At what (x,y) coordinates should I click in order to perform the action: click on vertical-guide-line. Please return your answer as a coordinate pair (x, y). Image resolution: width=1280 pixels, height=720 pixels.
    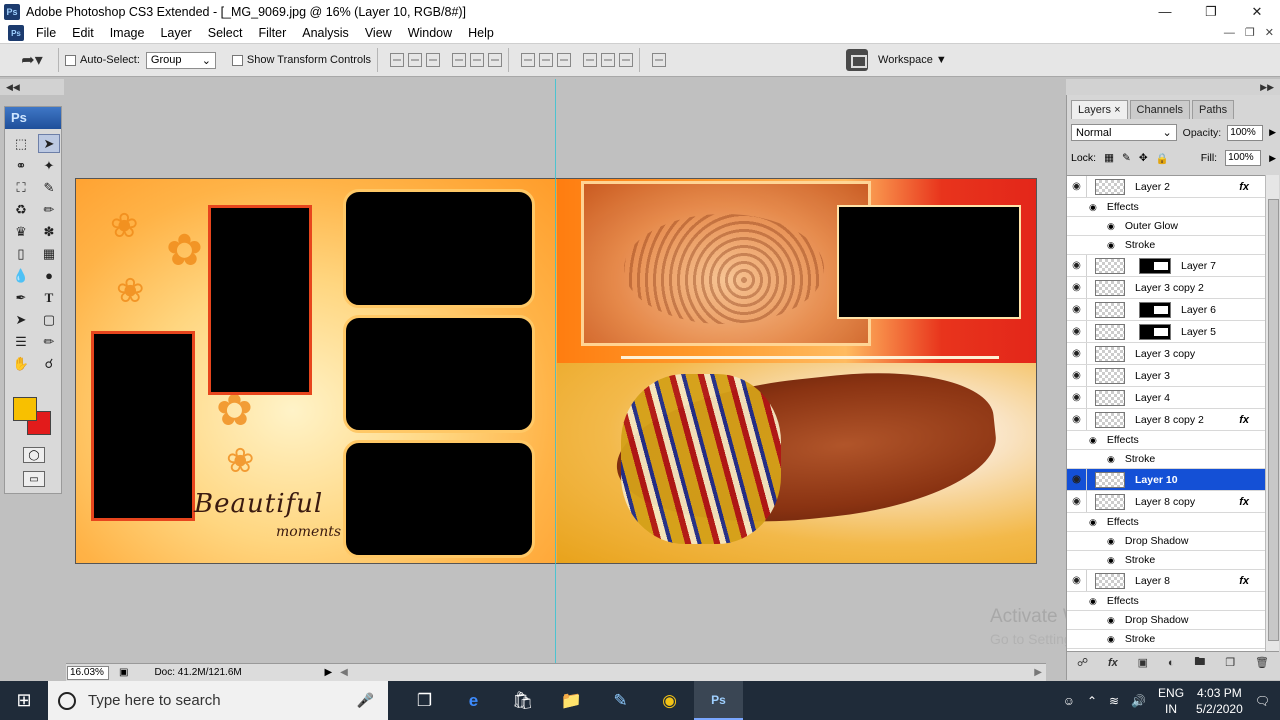
    Looking at the image, I should click on (555, 371).